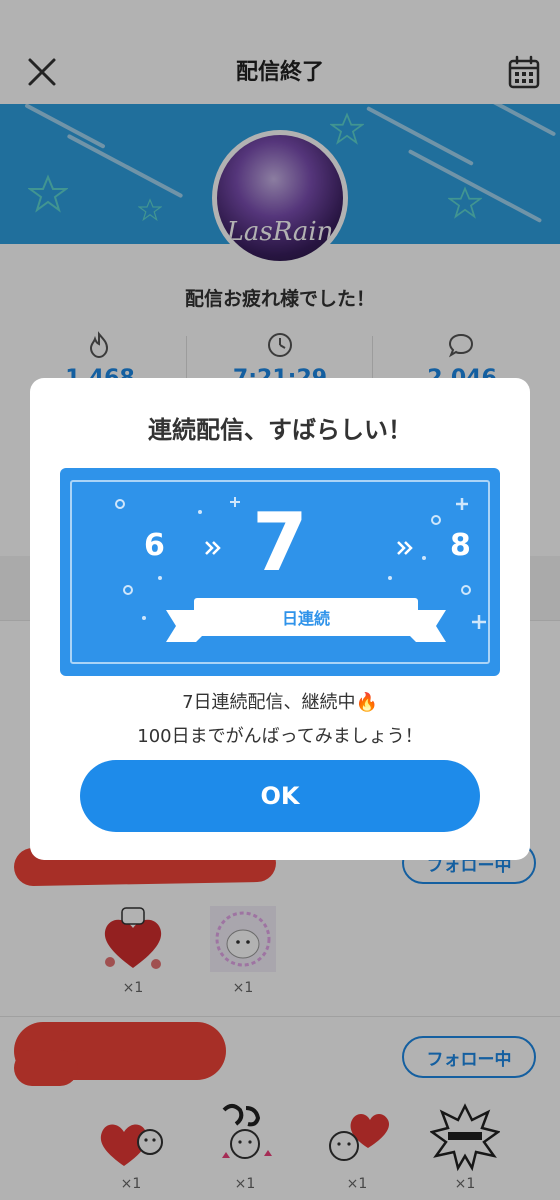  Describe the element at coordinates (405, 548) in the screenshot. I see `double-chevron-right-icon` at that location.